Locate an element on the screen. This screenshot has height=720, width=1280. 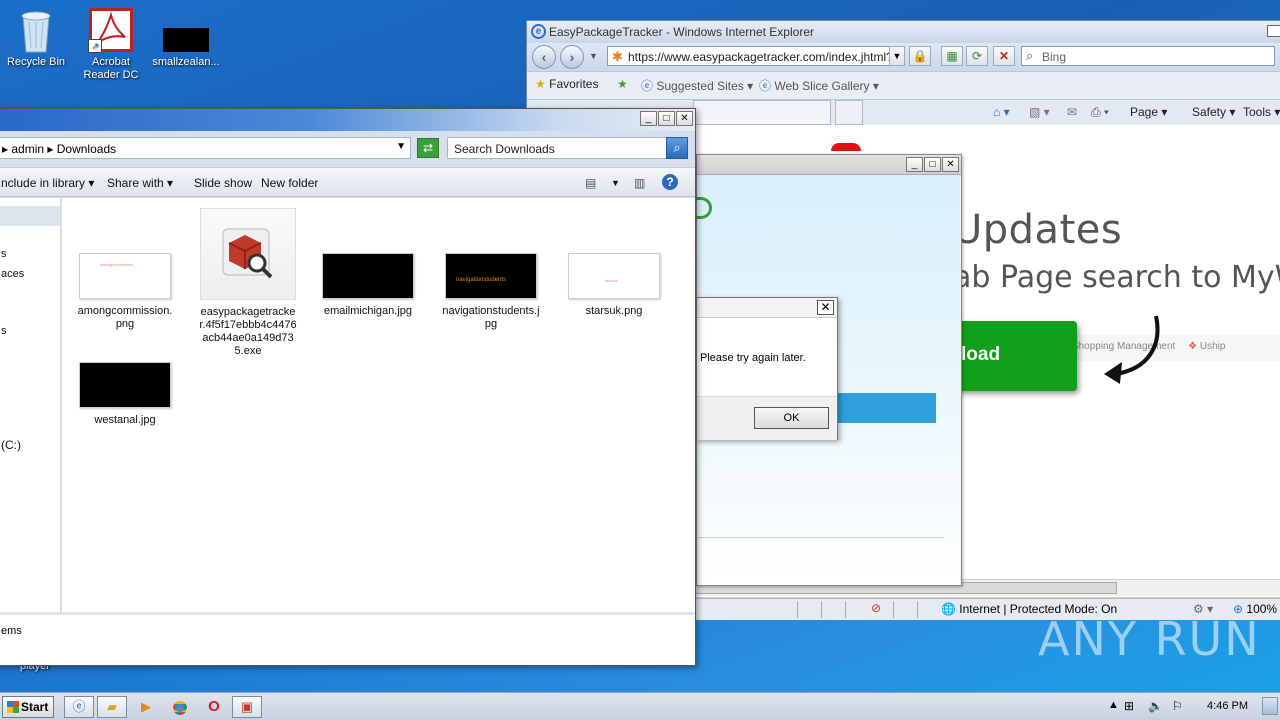
taskbar-package-tracker-button: ▣ is located at coordinates (247, 707).